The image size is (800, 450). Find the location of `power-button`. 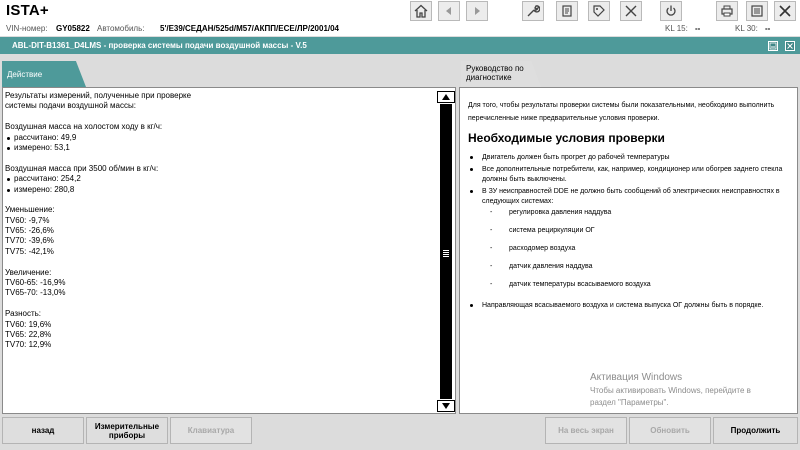

power-button is located at coordinates (671, 11).